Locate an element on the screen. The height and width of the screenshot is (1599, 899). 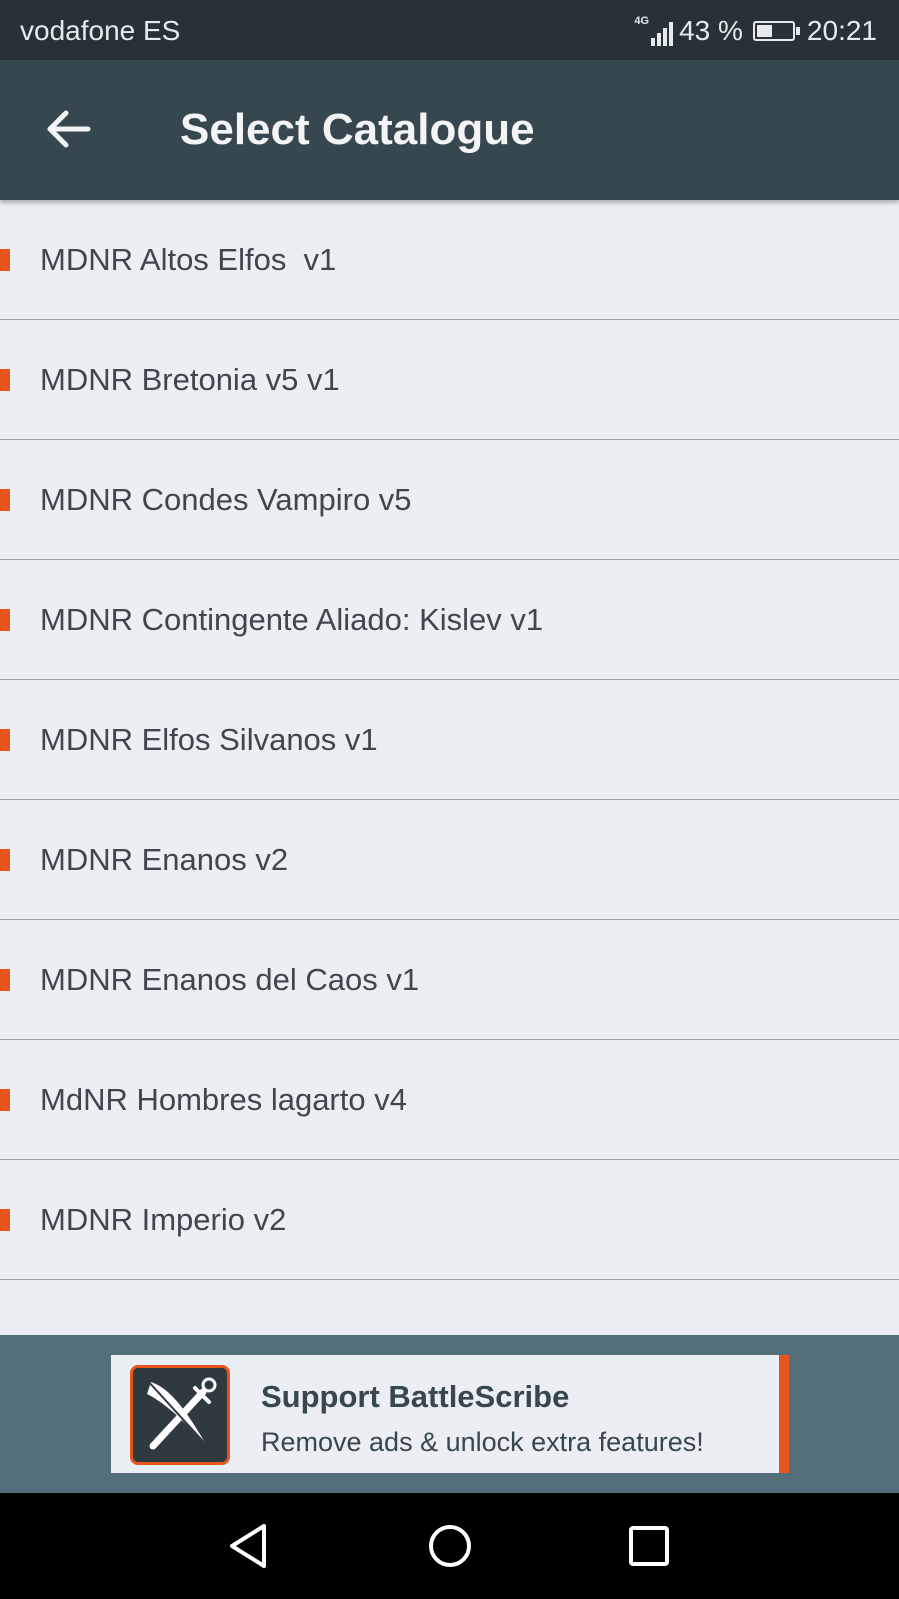
clock: 20:21 is located at coordinates (841, 30).